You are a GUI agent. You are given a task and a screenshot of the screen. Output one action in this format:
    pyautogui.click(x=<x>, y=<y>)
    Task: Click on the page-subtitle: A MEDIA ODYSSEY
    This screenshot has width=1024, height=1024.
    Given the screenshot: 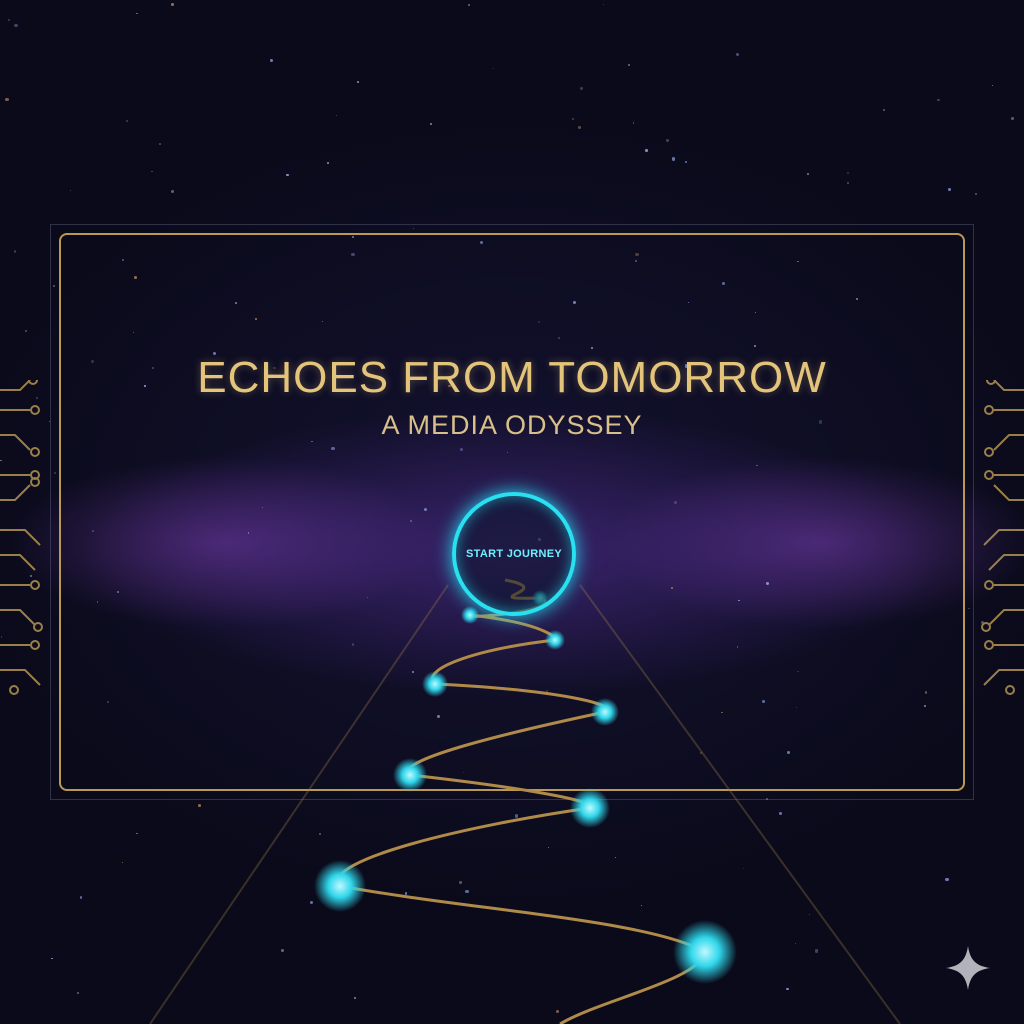 What is the action you would take?
    pyautogui.click(x=512, y=425)
    